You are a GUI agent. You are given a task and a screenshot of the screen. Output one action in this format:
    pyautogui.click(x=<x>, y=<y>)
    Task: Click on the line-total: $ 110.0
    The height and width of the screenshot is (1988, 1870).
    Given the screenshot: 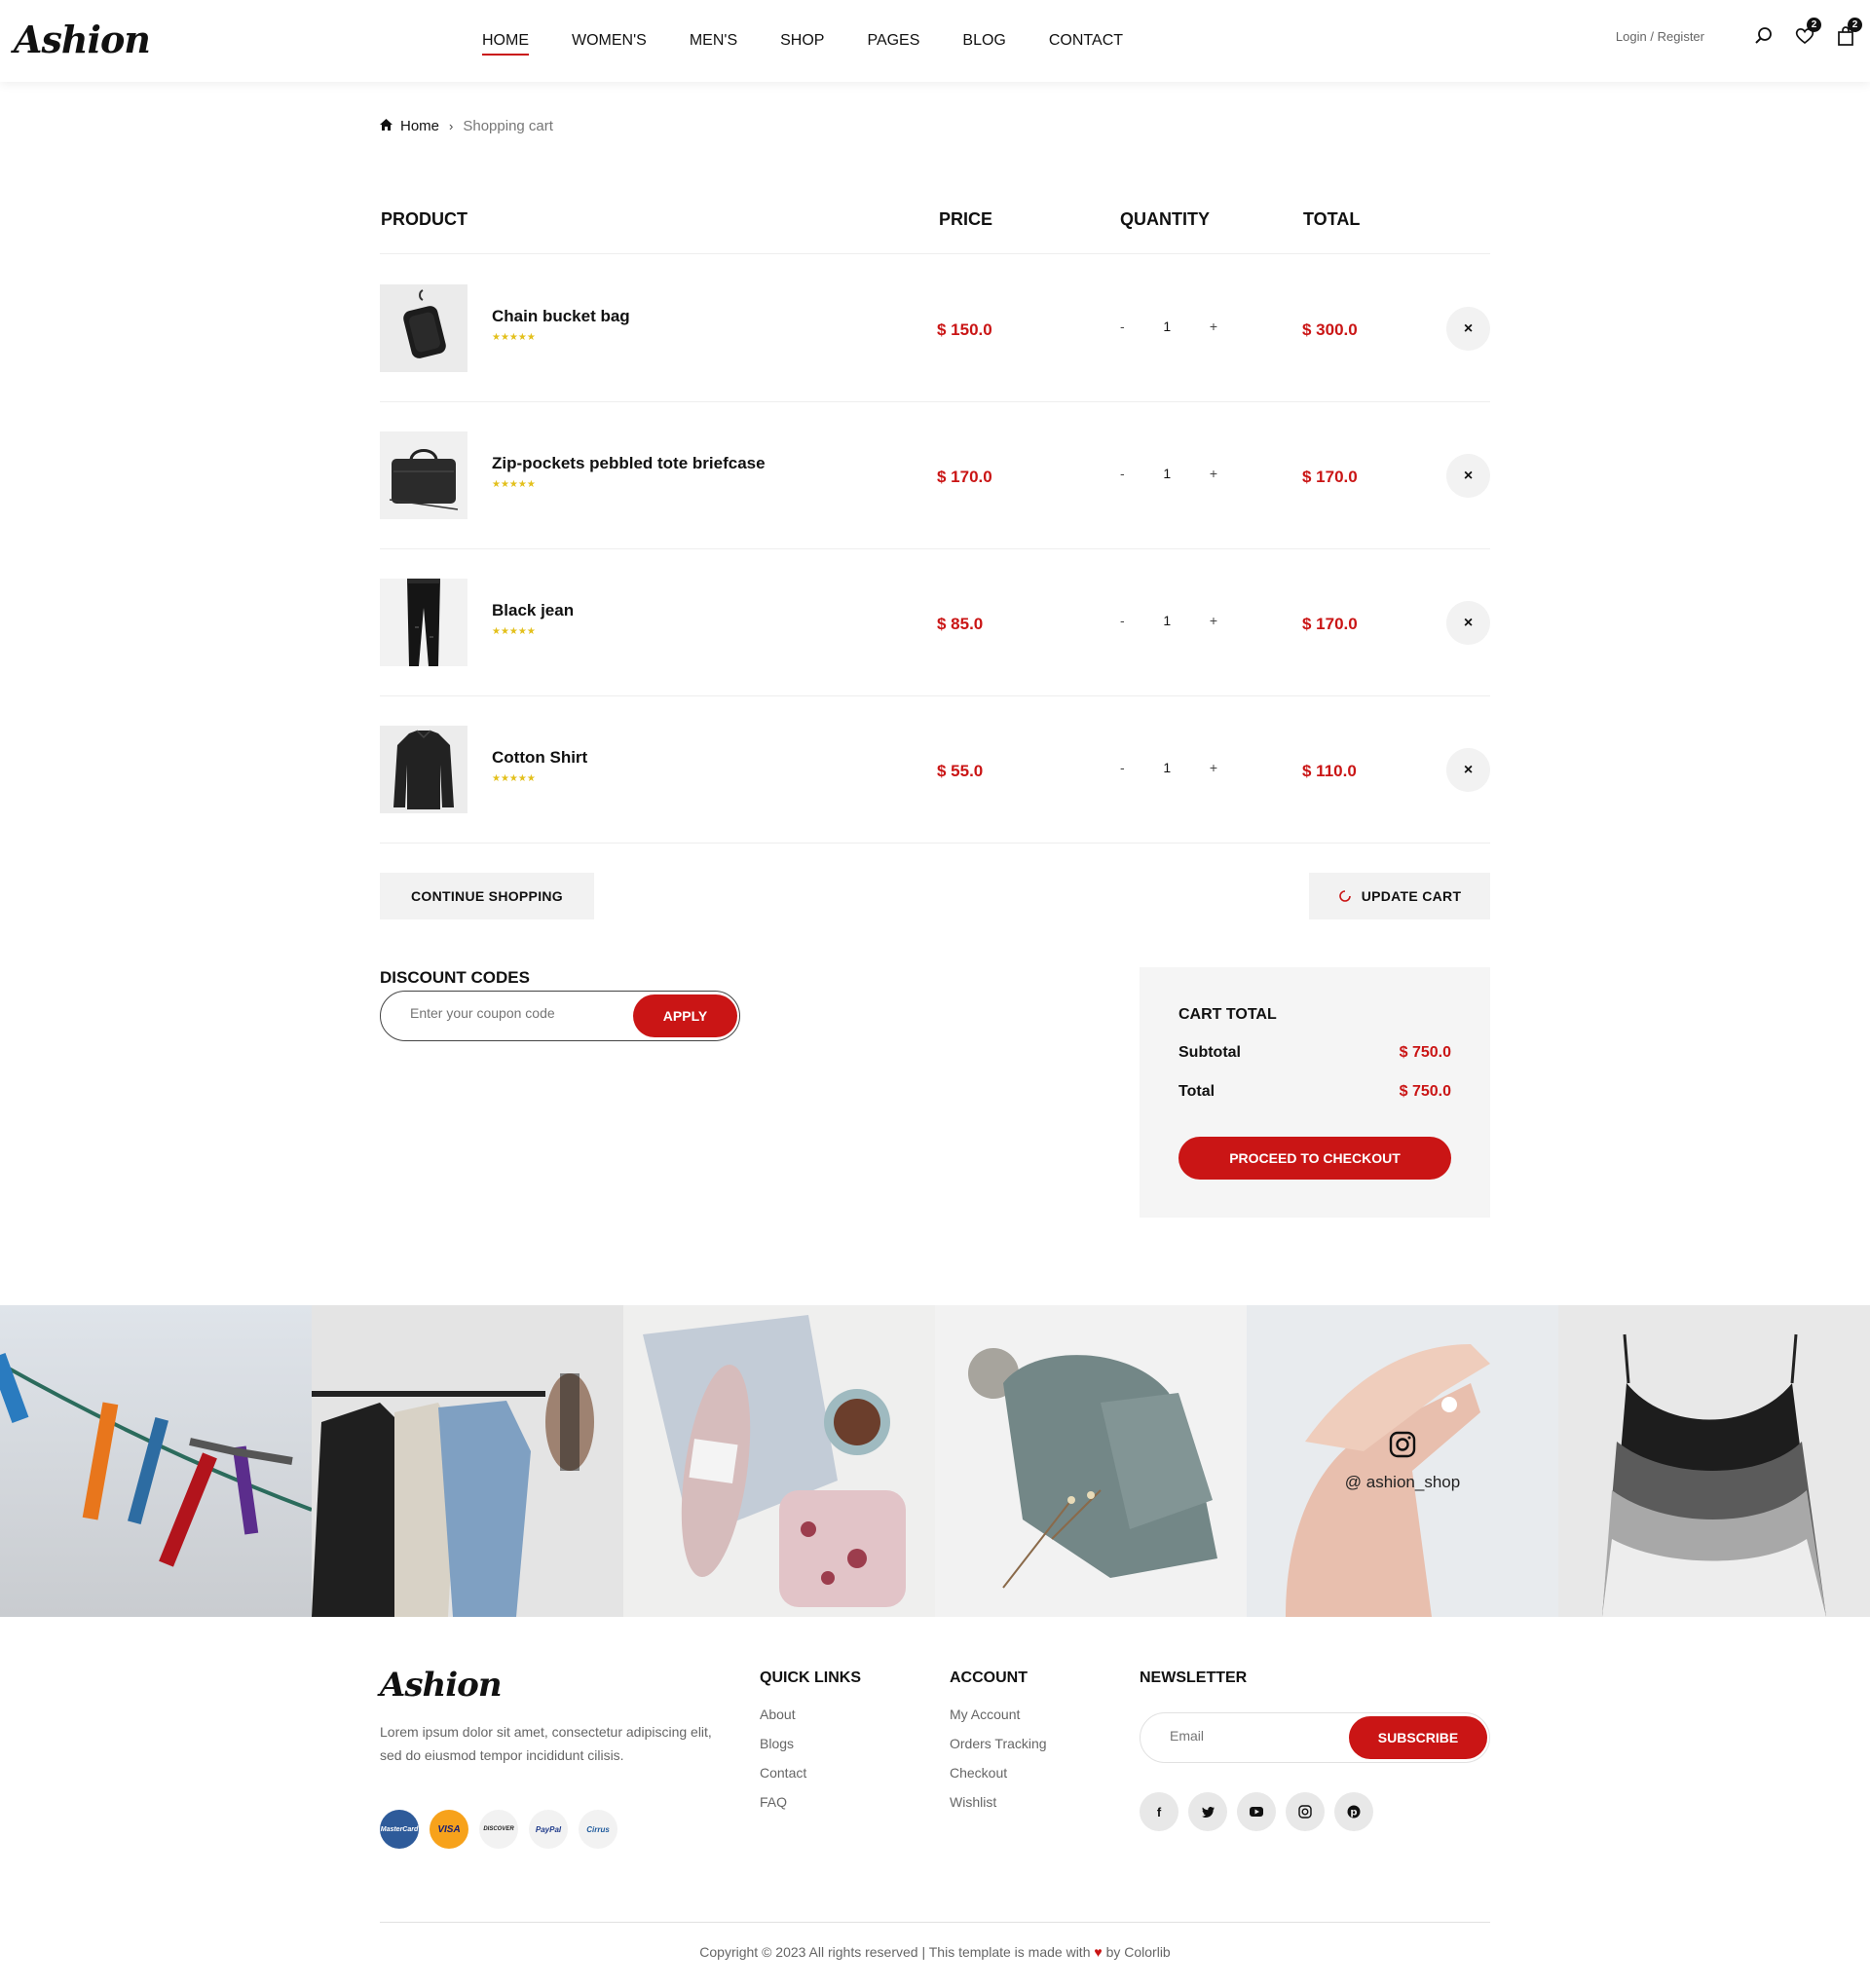 What is the action you would take?
    pyautogui.click(x=1330, y=771)
    